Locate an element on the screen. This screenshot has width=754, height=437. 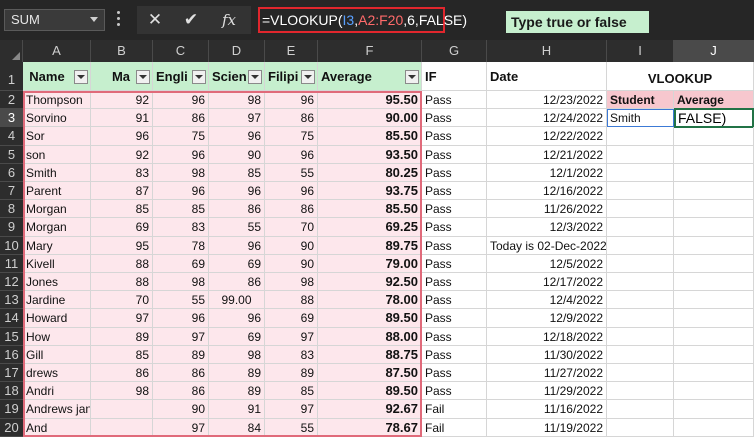
column-header: A is located at coordinates (57, 51).